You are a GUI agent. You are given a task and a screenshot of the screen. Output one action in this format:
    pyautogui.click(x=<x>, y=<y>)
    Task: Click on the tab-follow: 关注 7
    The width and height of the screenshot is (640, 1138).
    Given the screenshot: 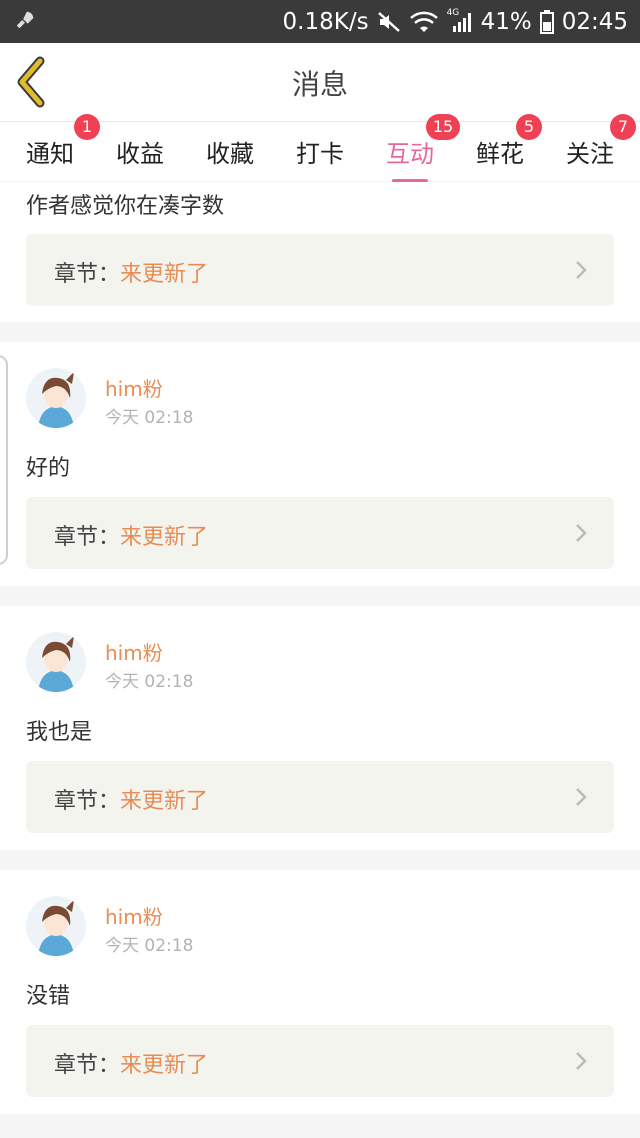 What is the action you would take?
    pyautogui.click(x=601, y=141)
    